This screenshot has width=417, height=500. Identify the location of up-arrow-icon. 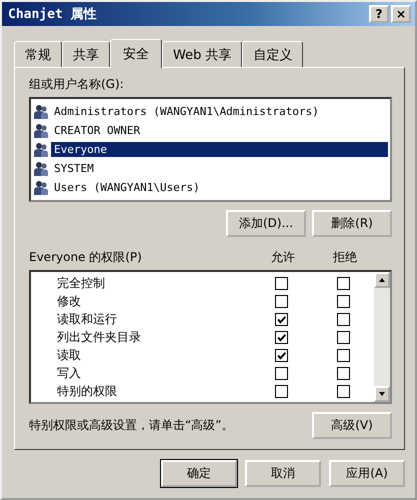
(382, 280).